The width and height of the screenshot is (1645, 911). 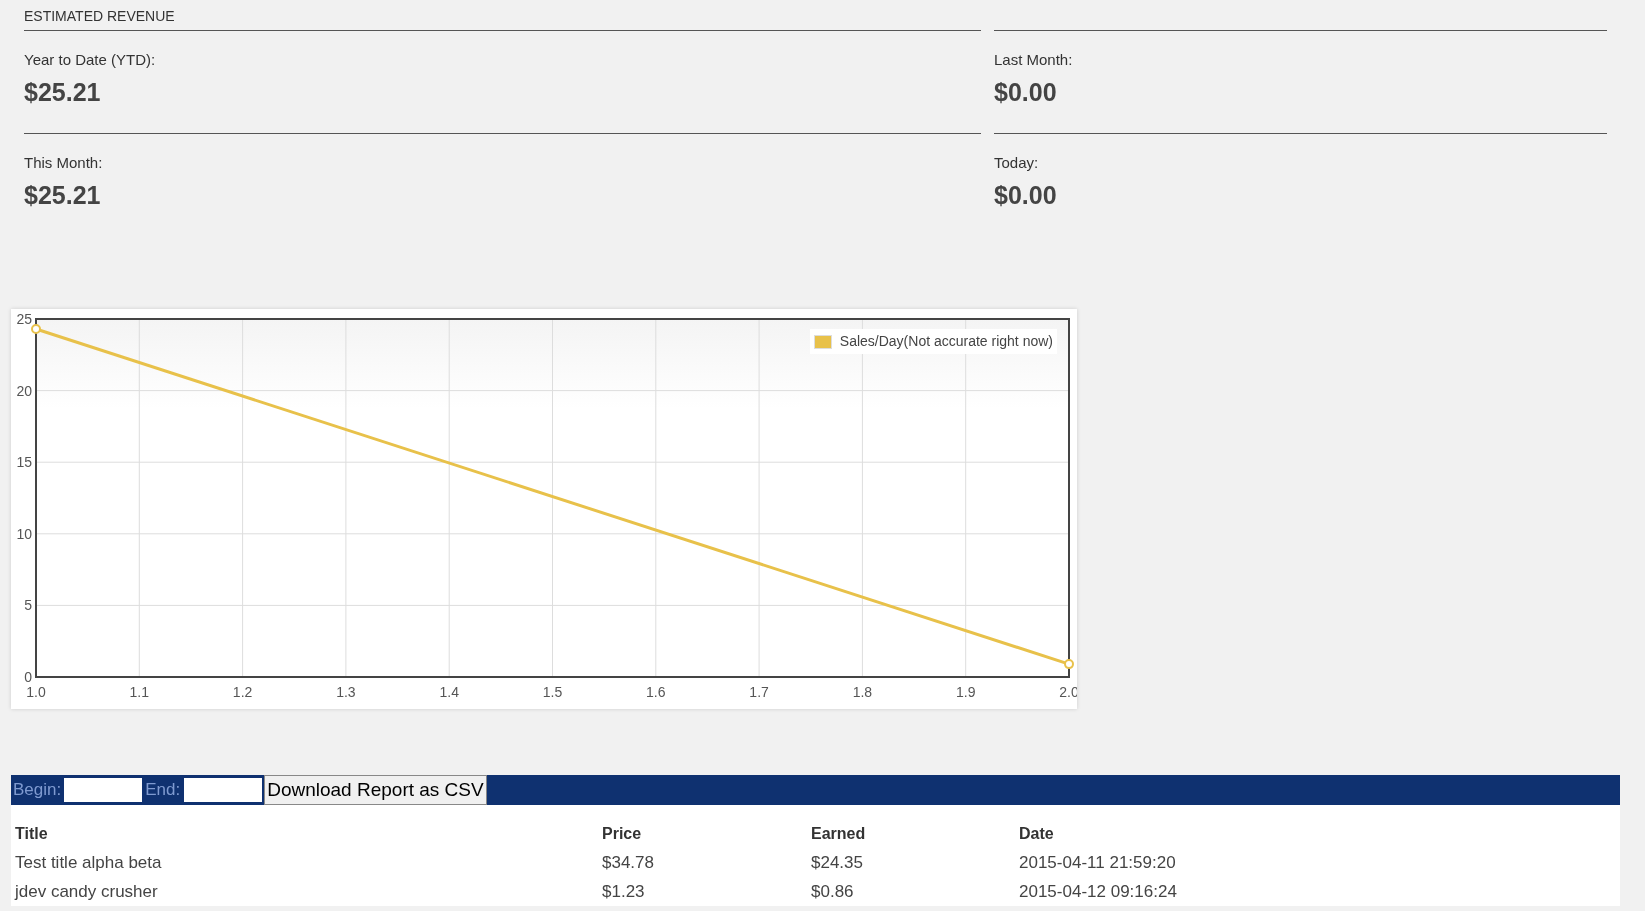 What do you see at coordinates (163, 790) in the screenshot?
I see `end-label: End:` at bounding box center [163, 790].